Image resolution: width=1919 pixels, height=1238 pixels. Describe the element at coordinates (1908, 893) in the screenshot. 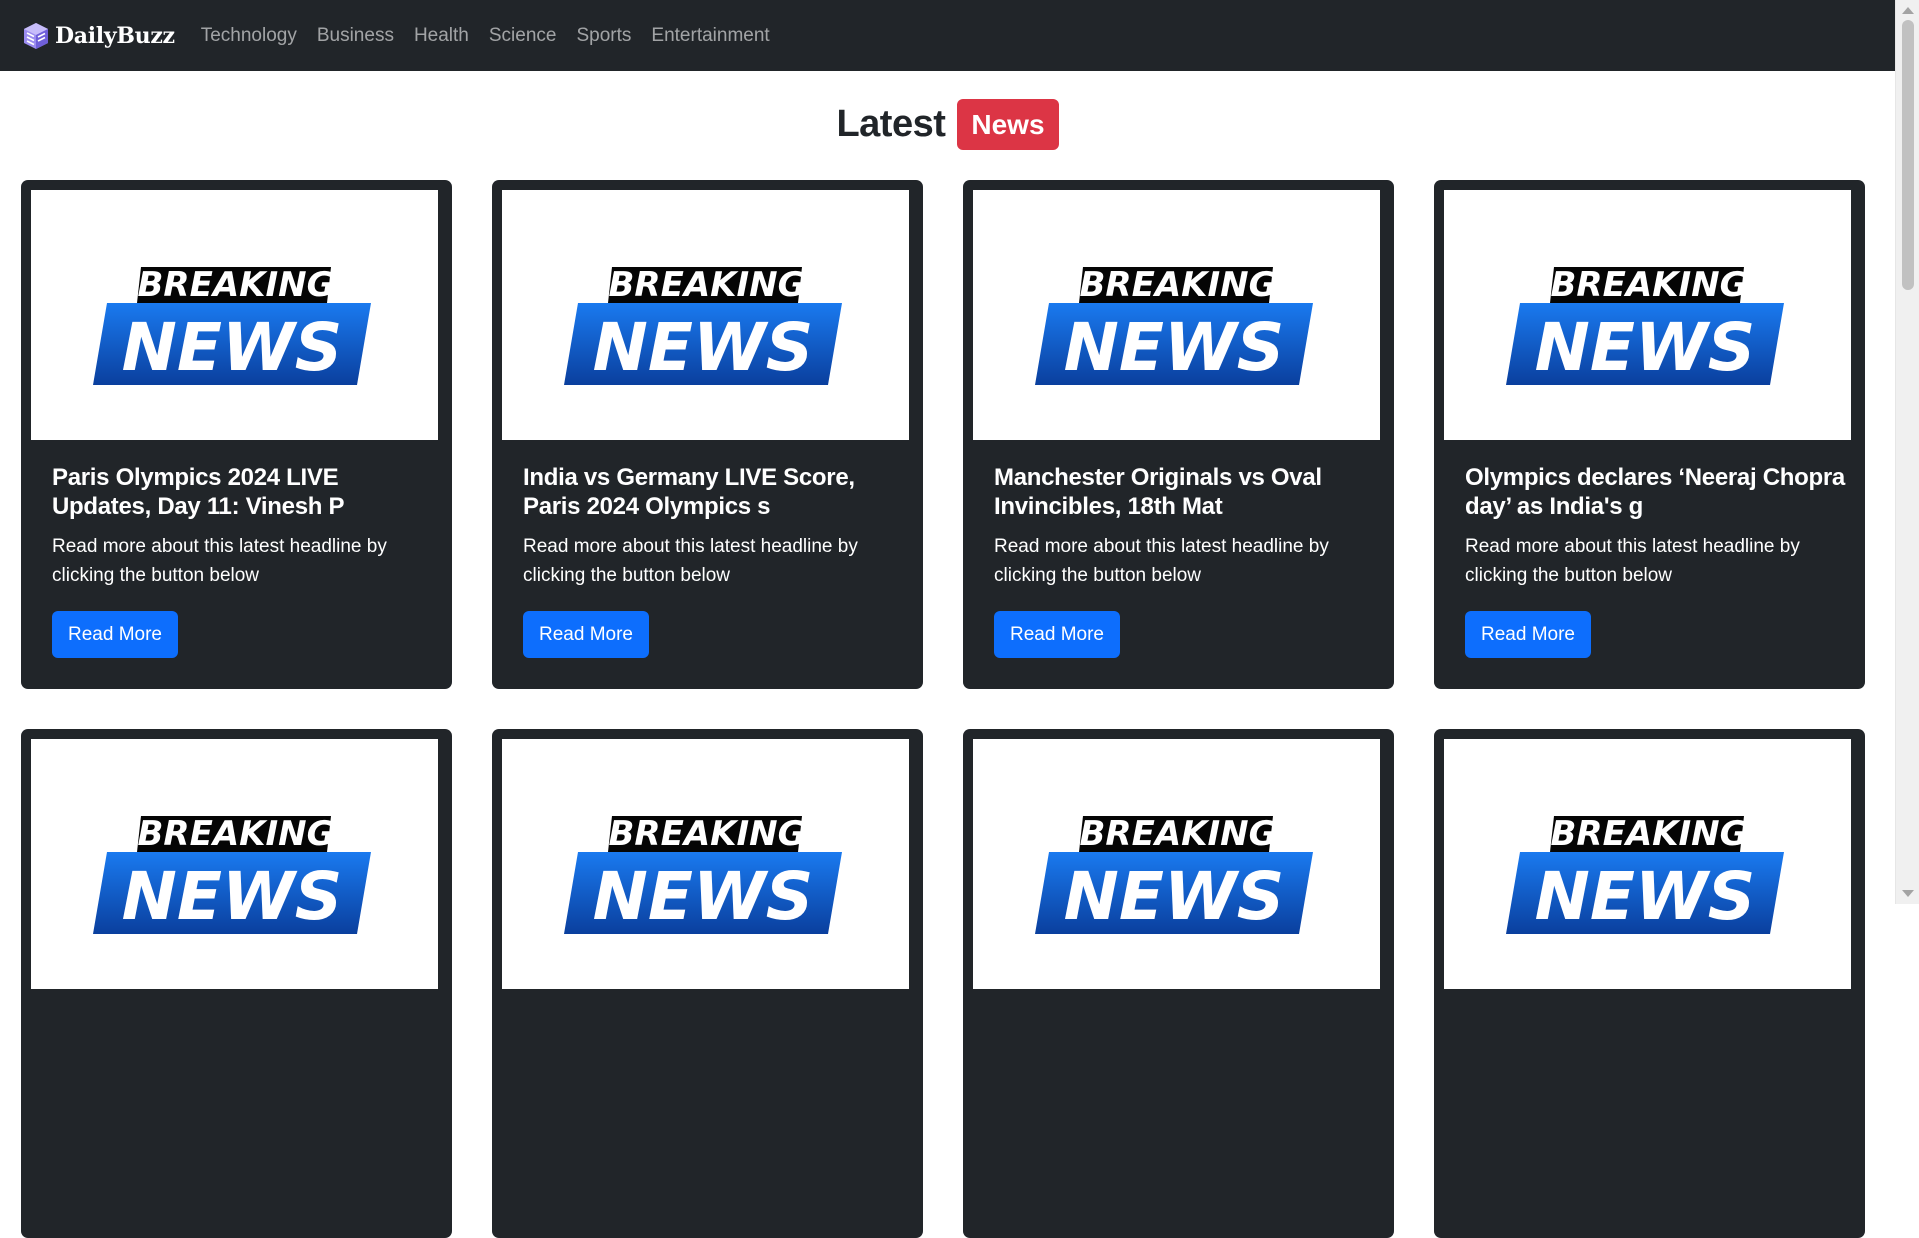

I see `scroll-down-arrow-icon` at that location.